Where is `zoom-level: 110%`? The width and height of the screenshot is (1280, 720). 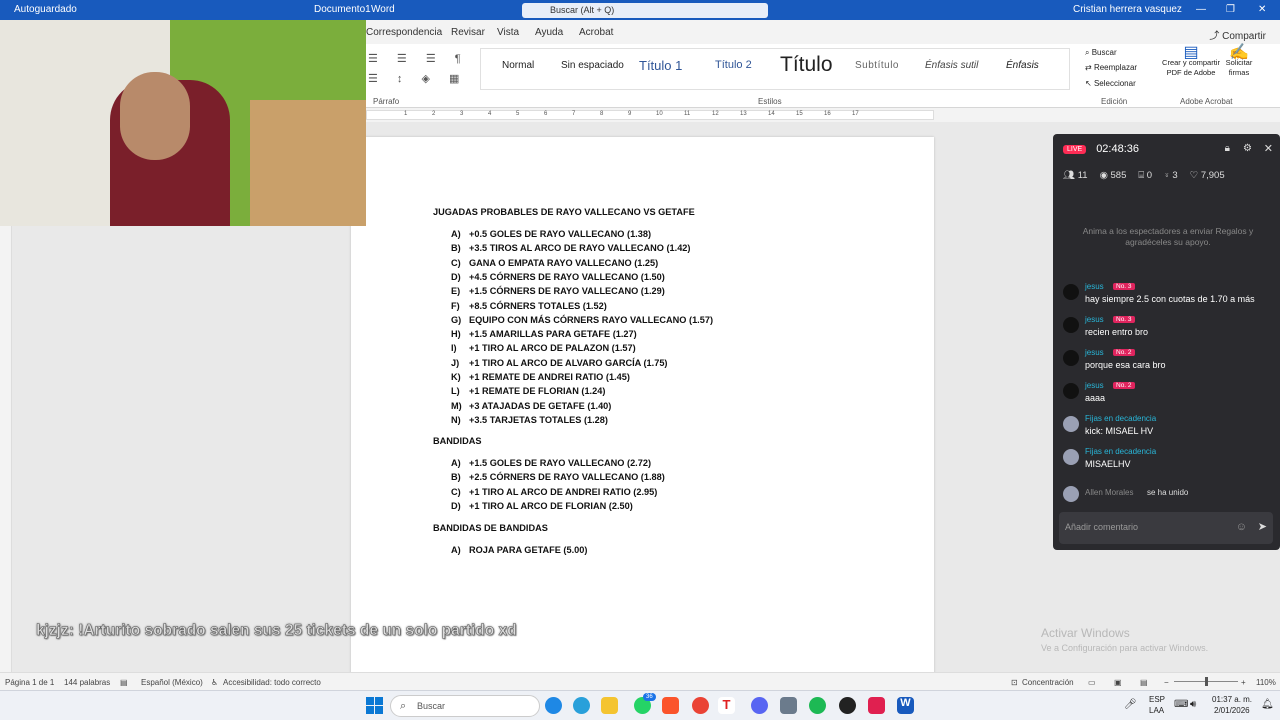
zoom-level: 110% is located at coordinates (1266, 682).